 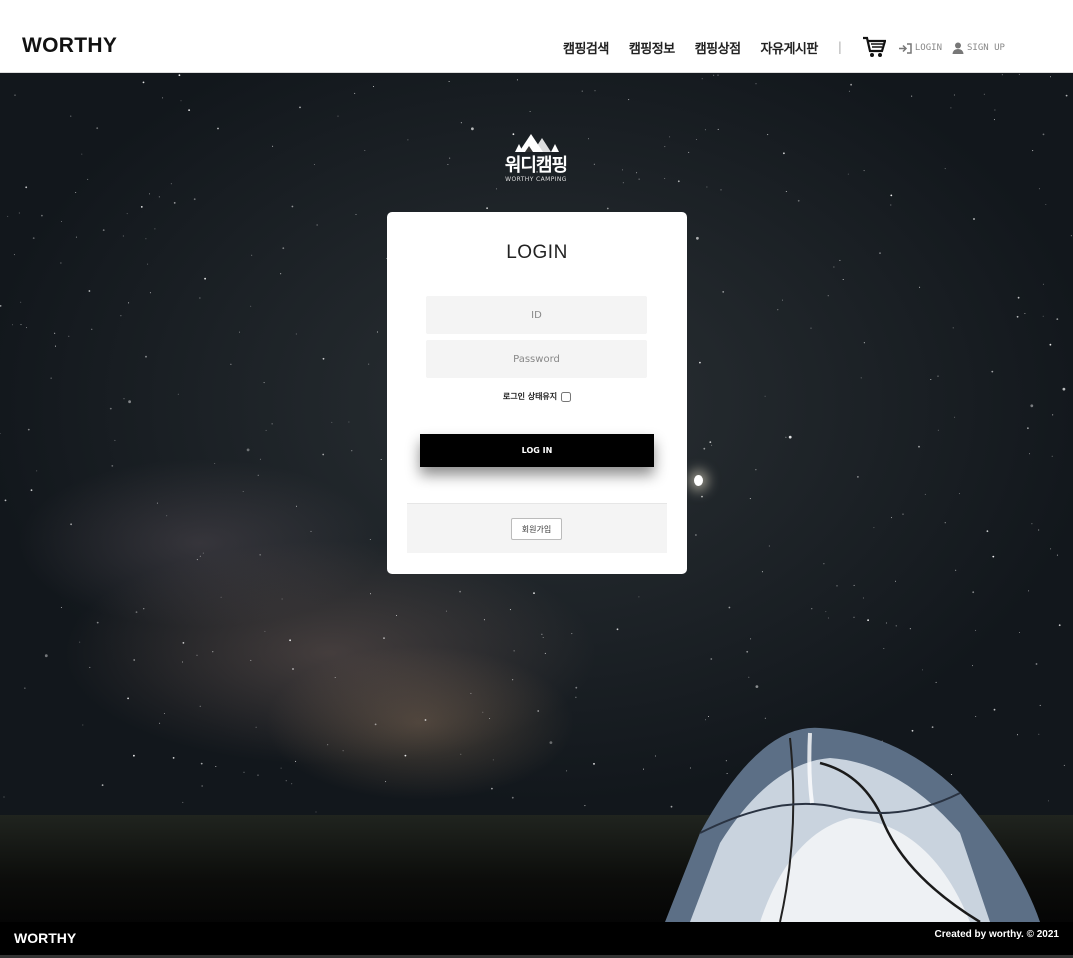 I want to click on site-footer: WORTHY Created by worthy. © 2021, so click(x=536, y=940).